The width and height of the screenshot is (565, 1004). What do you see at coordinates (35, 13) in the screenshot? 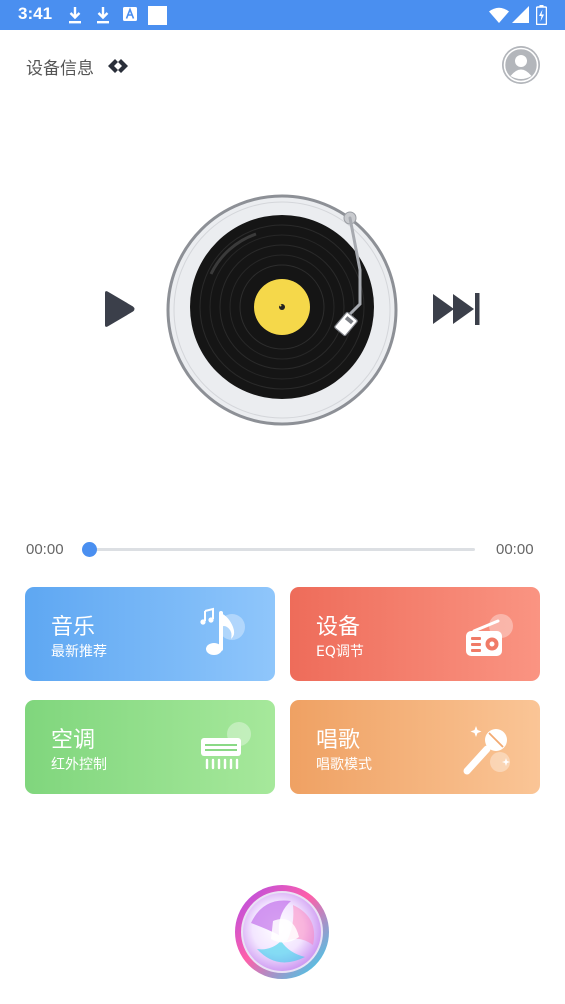
I see `status-time: 3:41` at bounding box center [35, 13].